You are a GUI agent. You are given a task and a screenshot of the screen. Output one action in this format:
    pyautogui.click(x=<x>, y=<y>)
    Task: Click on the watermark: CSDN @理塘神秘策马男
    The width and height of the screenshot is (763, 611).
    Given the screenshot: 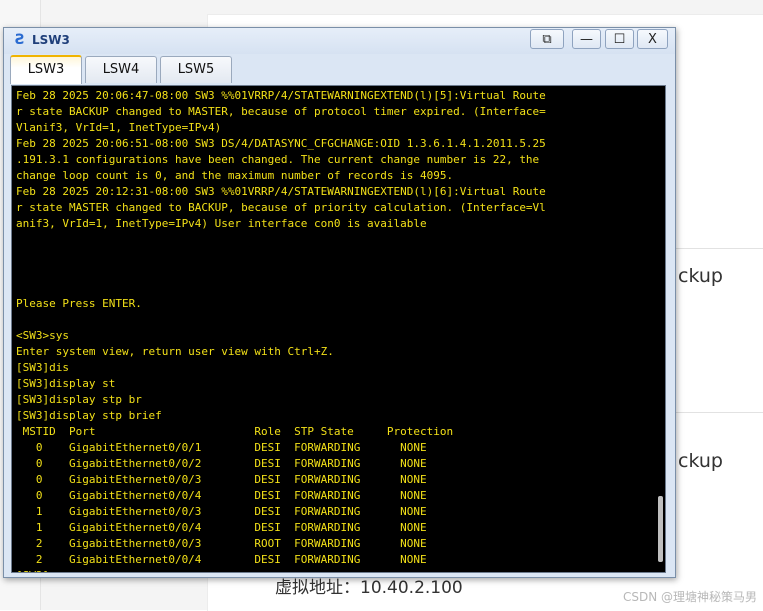 What is the action you would take?
    pyautogui.click(x=689, y=597)
    